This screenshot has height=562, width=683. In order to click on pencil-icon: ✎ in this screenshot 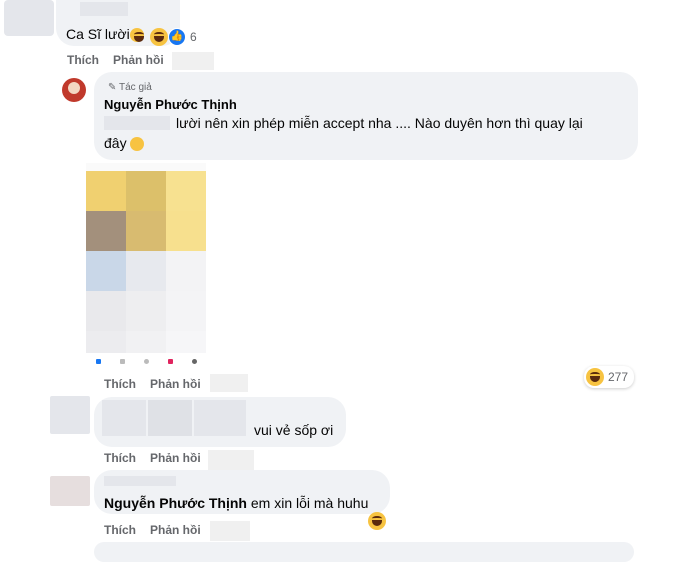, I will do `click(112, 87)`.